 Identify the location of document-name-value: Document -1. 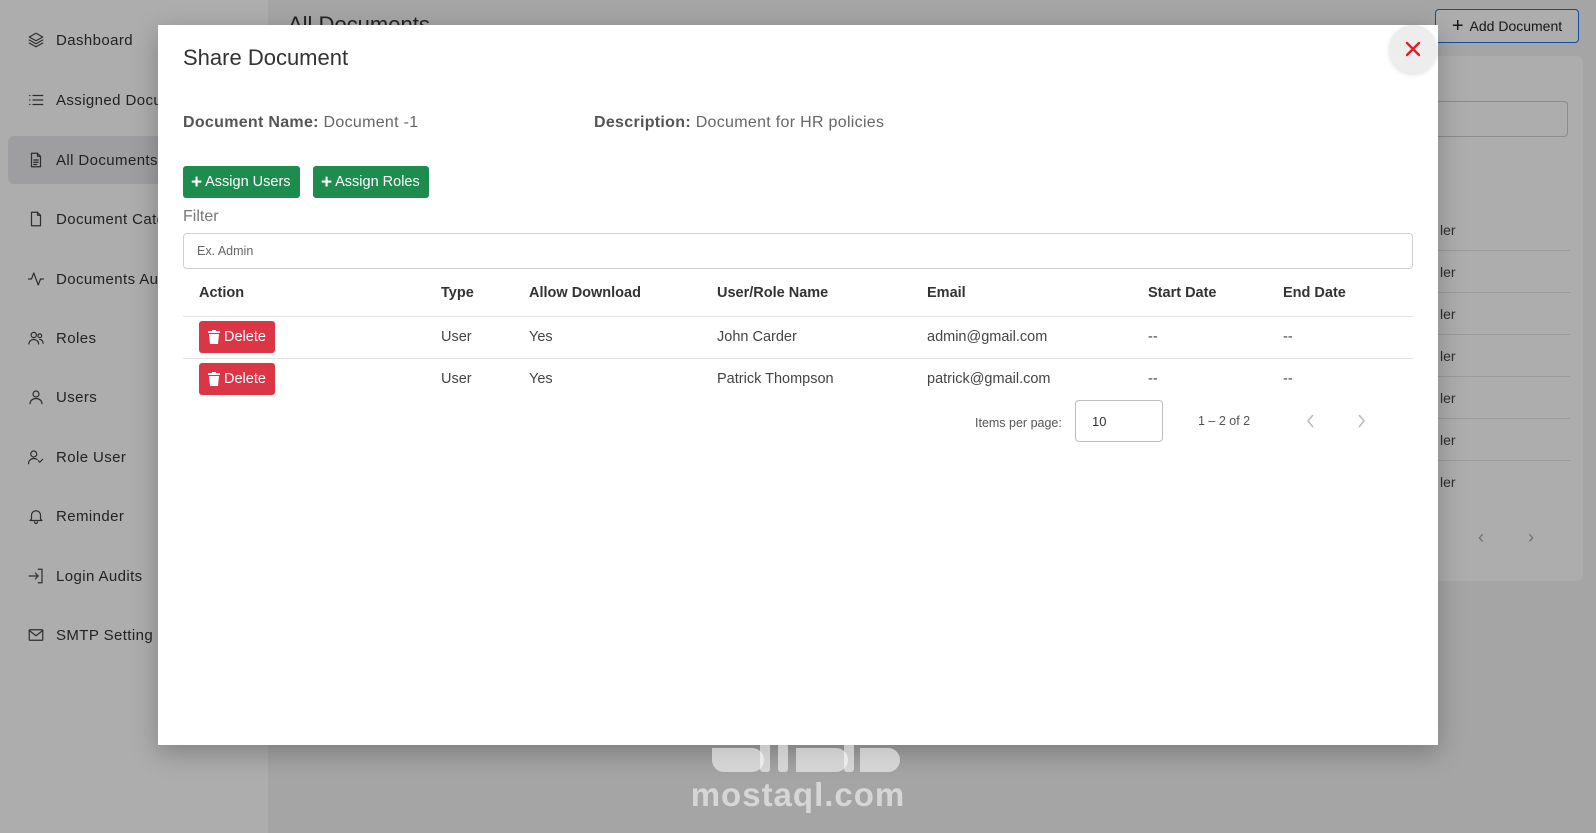
(371, 122).